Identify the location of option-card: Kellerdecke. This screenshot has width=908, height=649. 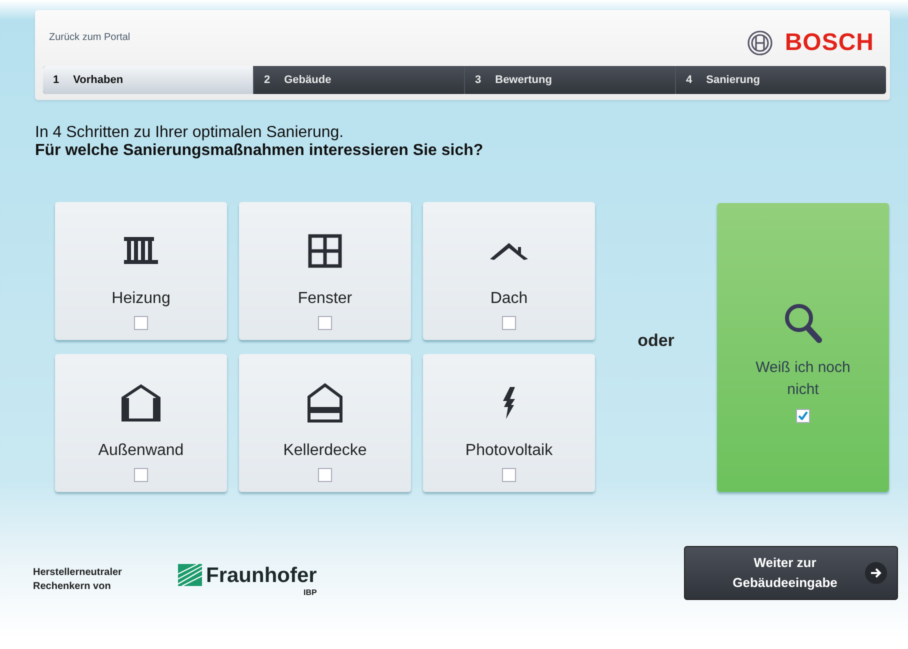
(325, 423).